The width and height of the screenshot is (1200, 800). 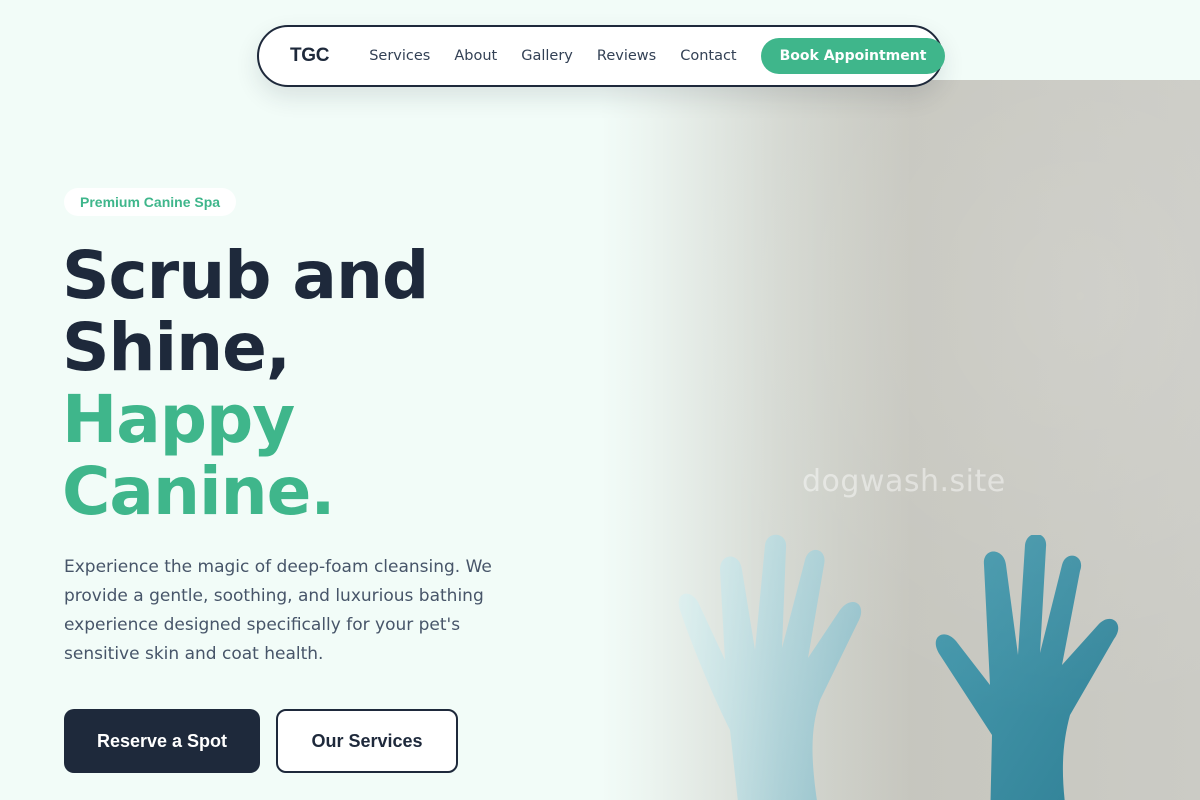 I want to click on watermark-text: dogwash.site, so click(x=904, y=481).